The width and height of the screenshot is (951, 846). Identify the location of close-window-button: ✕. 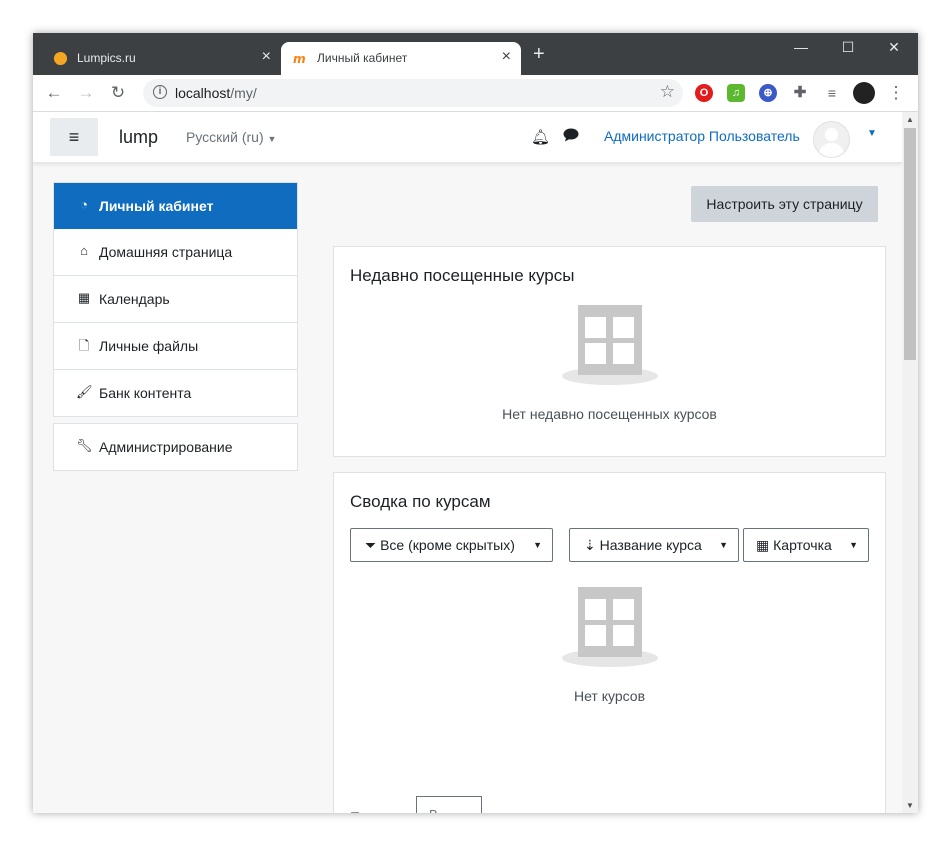
(894, 49).